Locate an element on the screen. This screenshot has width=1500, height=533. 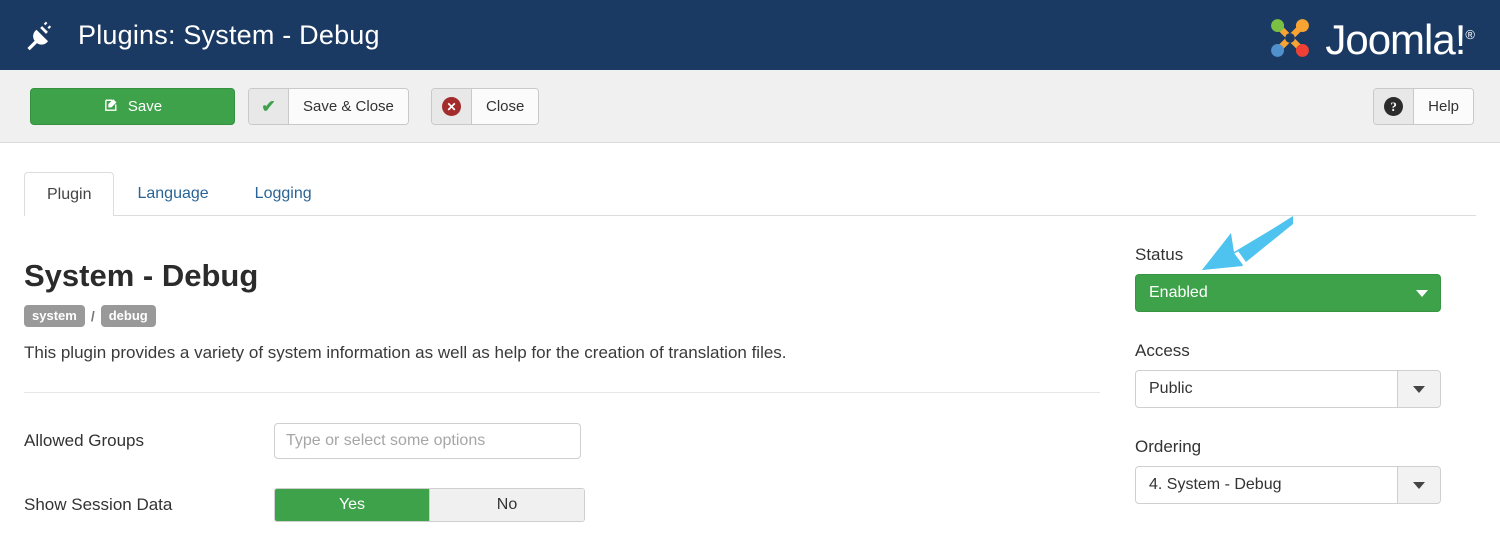
tab-plugin: Plugin is located at coordinates (69, 193).